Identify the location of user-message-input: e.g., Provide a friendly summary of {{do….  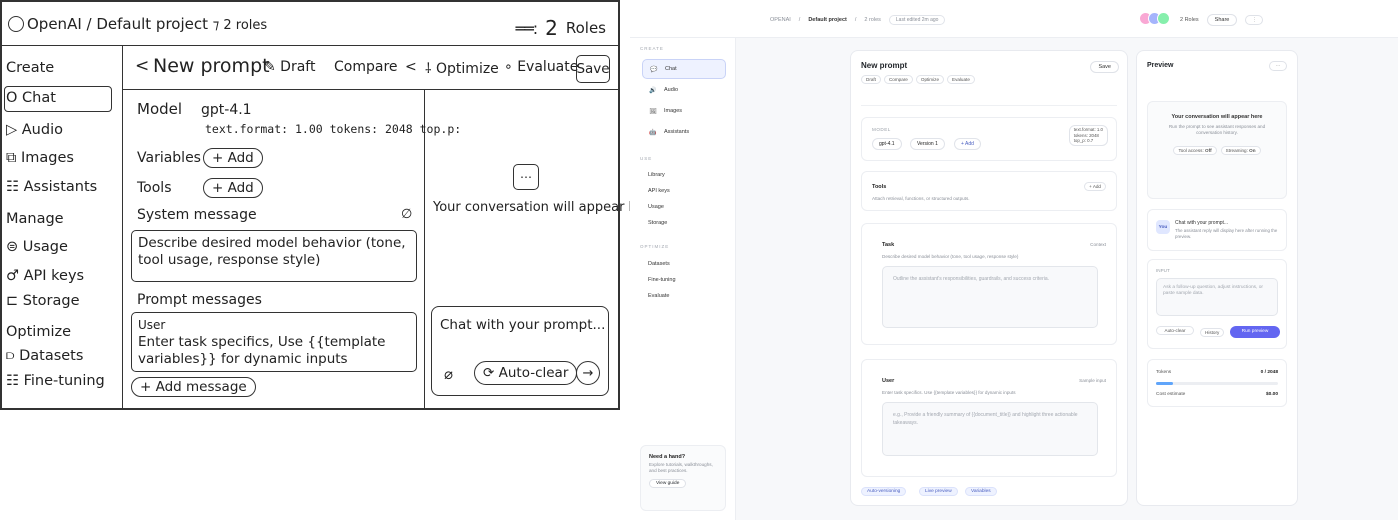
(990, 429).